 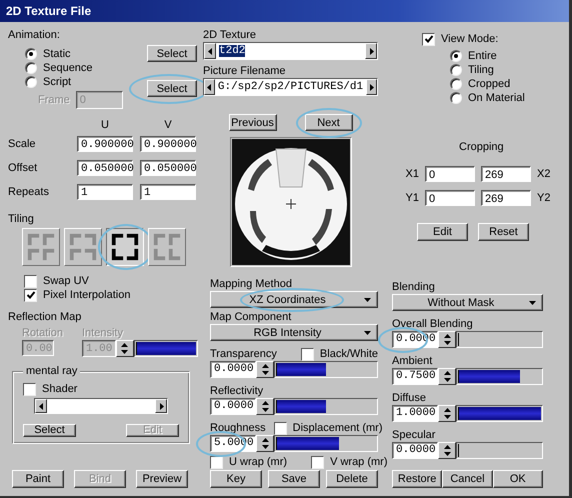 What do you see at coordinates (544, 174) in the screenshot?
I see `coordinate-label: X2` at bounding box center [544, 174].